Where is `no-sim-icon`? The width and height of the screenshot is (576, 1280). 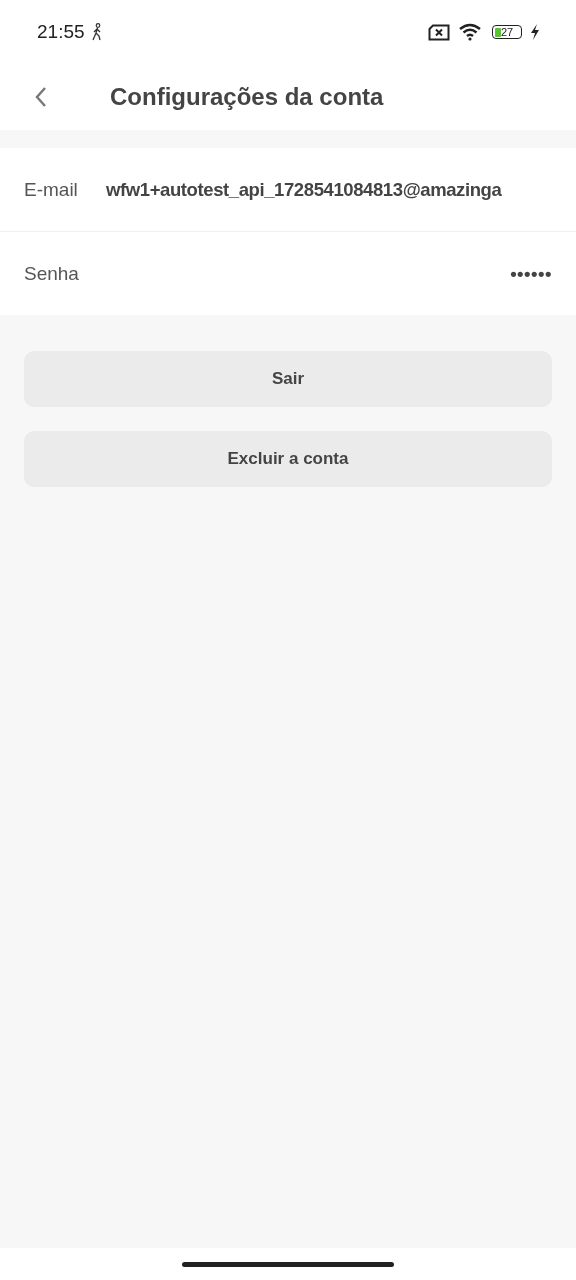
no-sim-icon is located at coordinates (439, 32).